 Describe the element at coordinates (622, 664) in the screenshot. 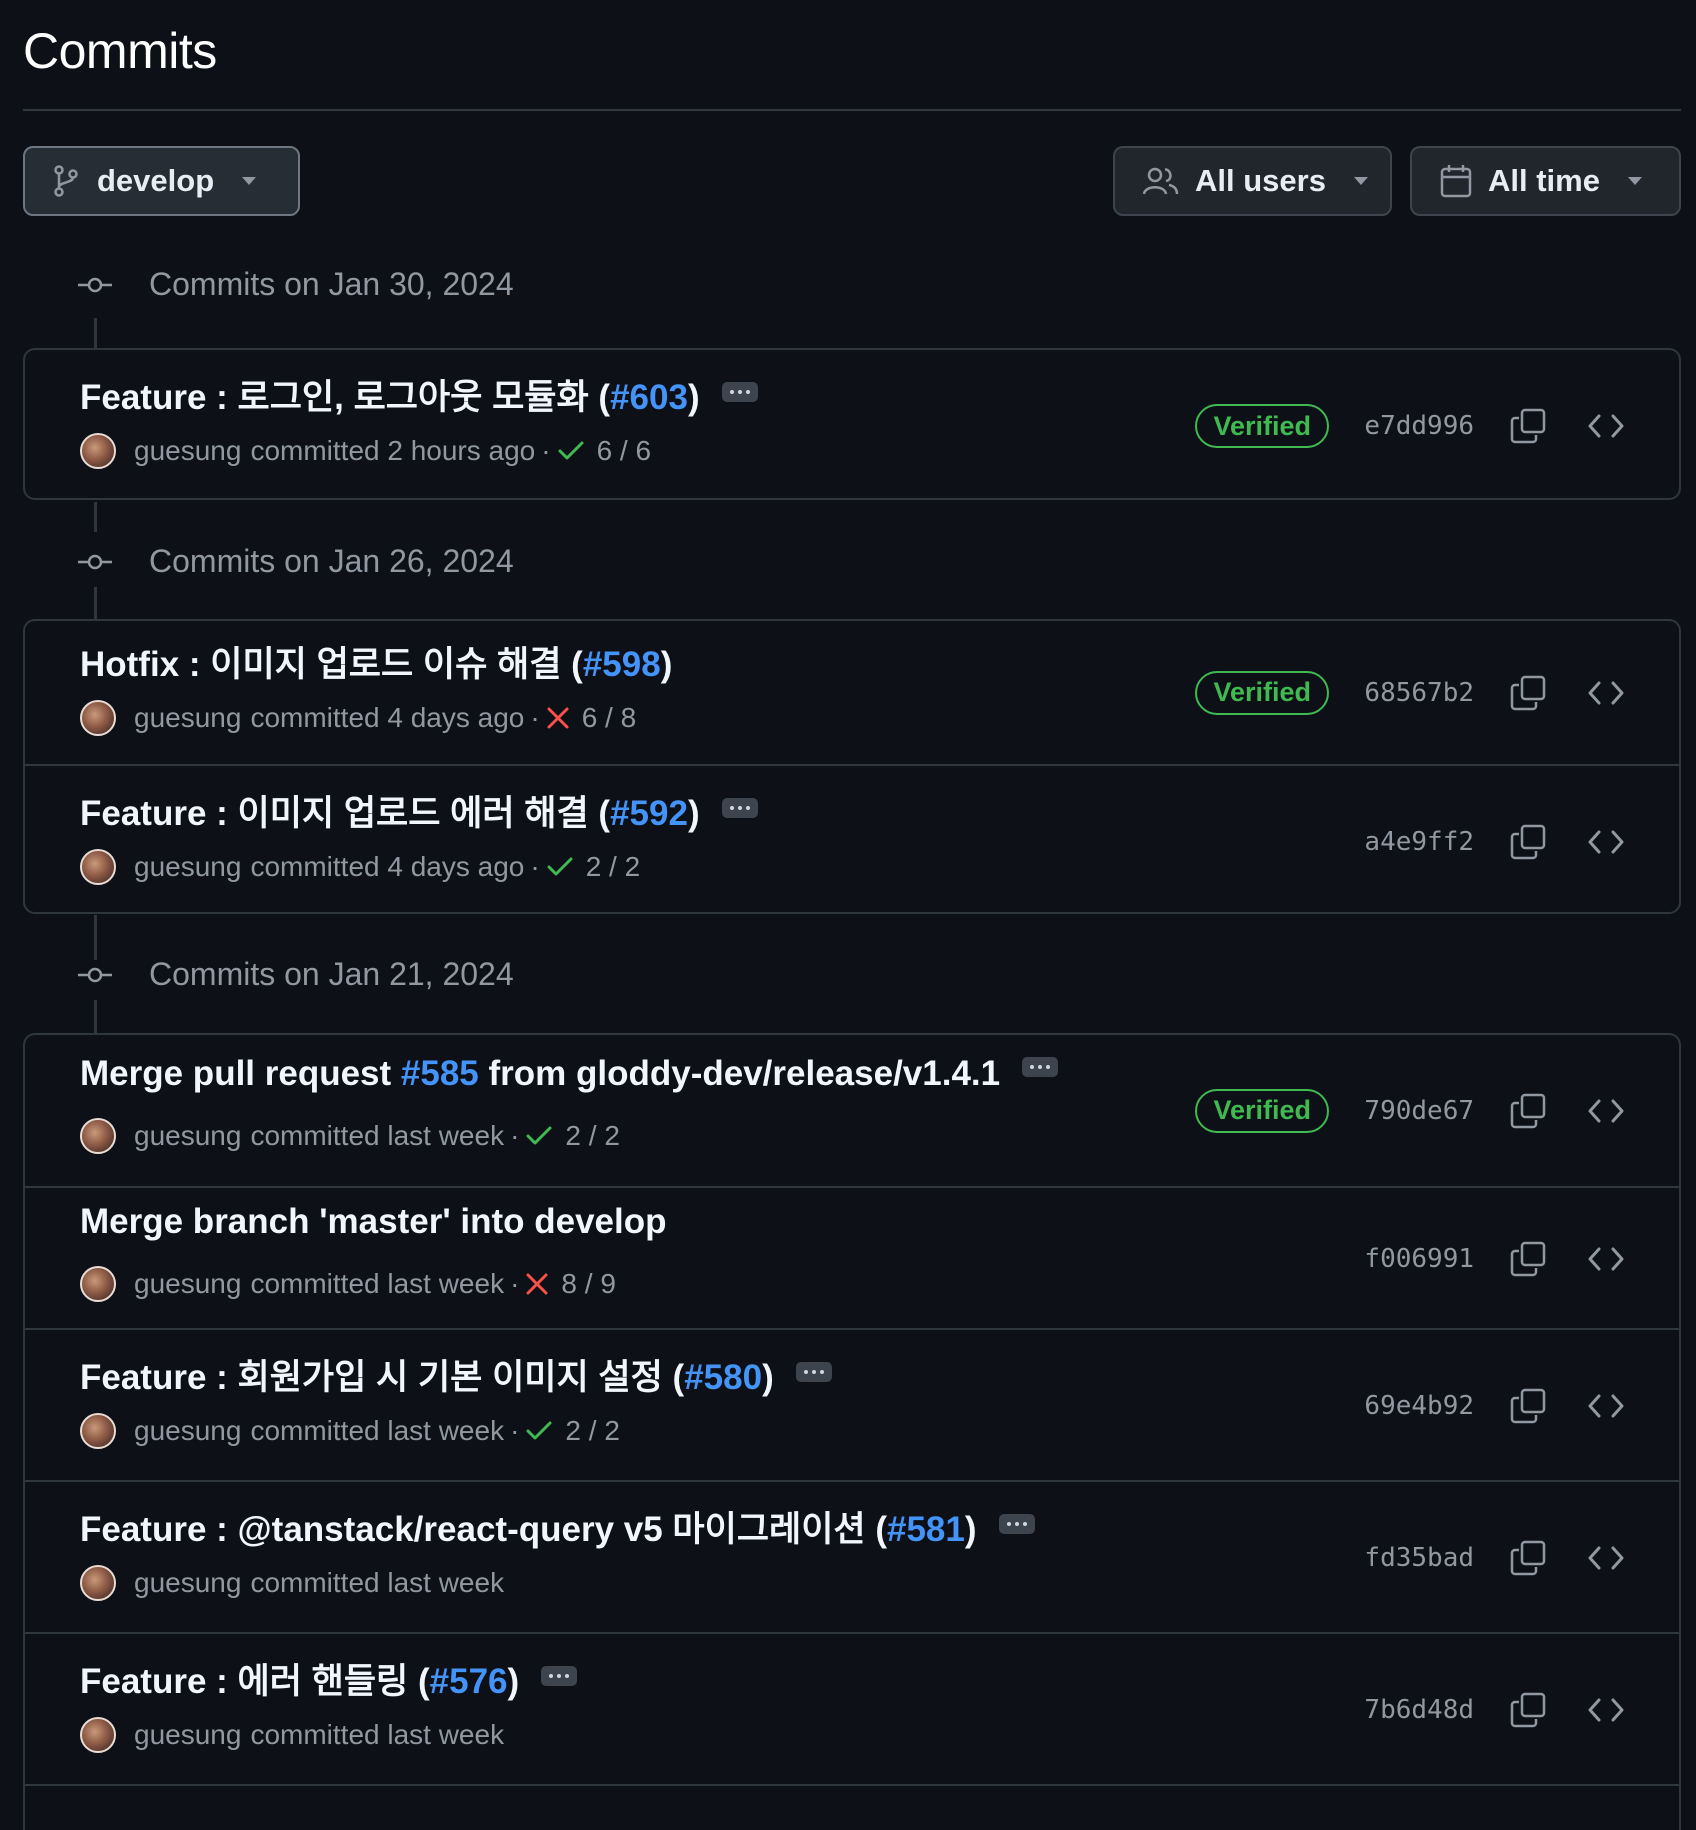

I see `pull-request-link: #598` at that location.